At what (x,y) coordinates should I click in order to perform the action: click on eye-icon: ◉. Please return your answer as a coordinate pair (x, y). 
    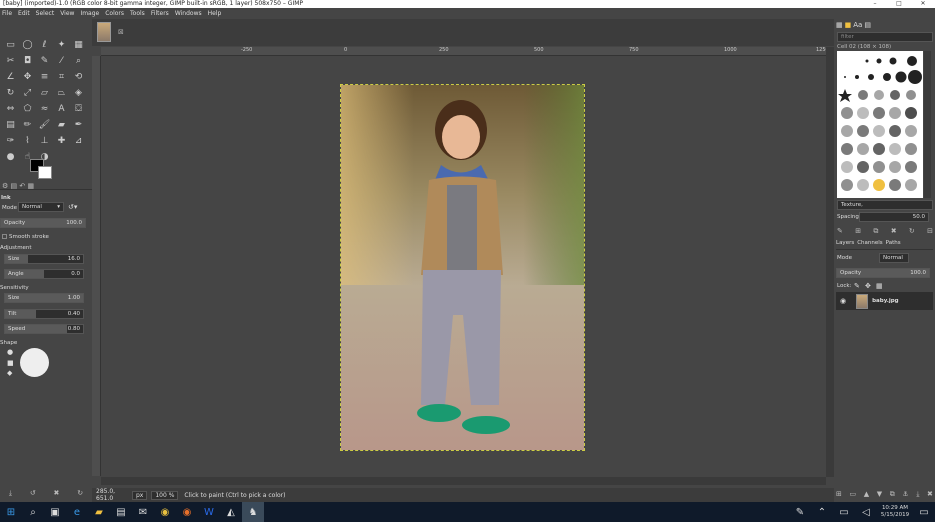
    Looking at the image, I should click on (843, 301).